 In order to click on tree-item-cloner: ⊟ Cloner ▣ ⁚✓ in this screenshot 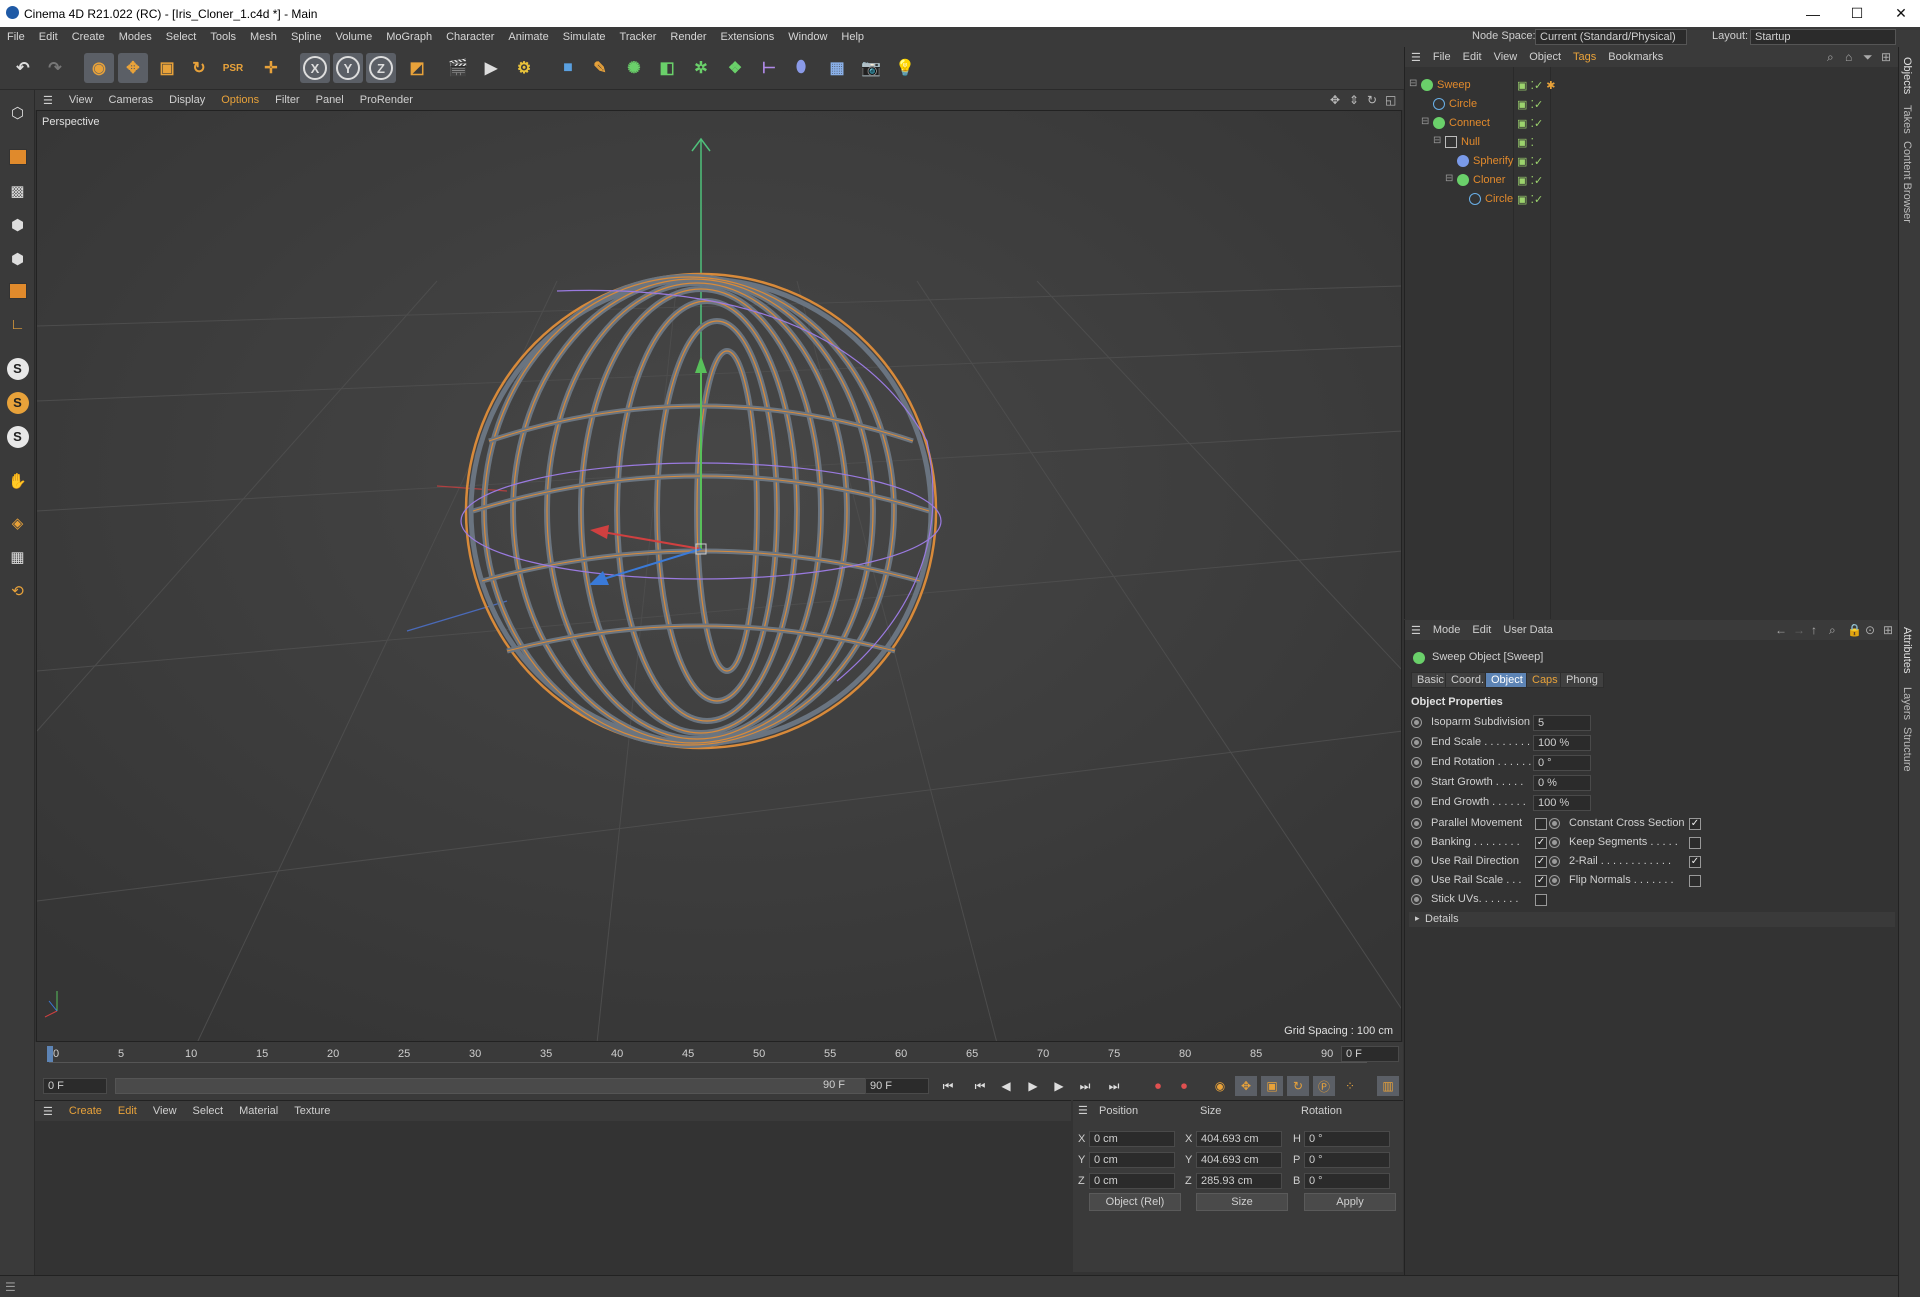, I will do `click(1652, 180)`.